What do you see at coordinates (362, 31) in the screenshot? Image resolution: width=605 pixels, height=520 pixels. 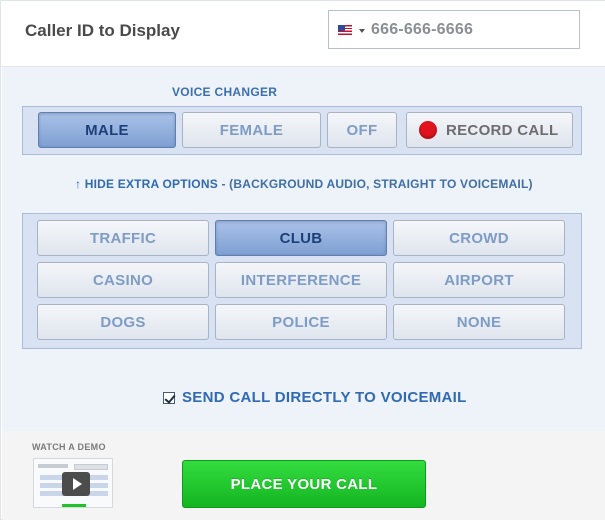 I see `chevron-down-icon` at bounding box center [362, 31].